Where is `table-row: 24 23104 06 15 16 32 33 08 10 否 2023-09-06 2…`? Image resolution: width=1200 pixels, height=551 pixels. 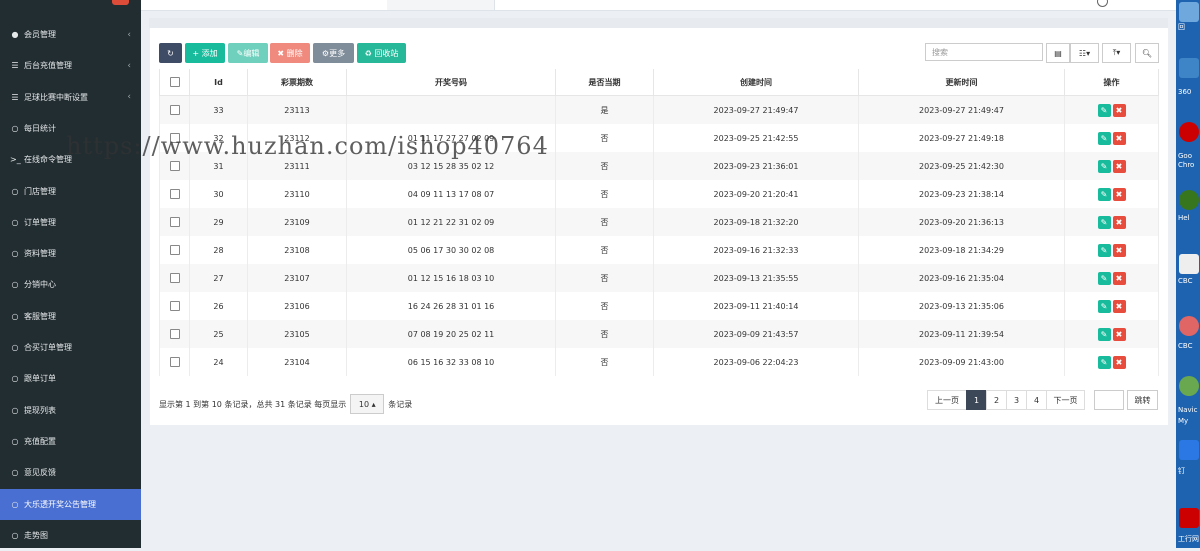
table-row: 24 23104 06 15 16 32 33 08 10 否 2023-09-06 2… is located at coordinates (659, 362).